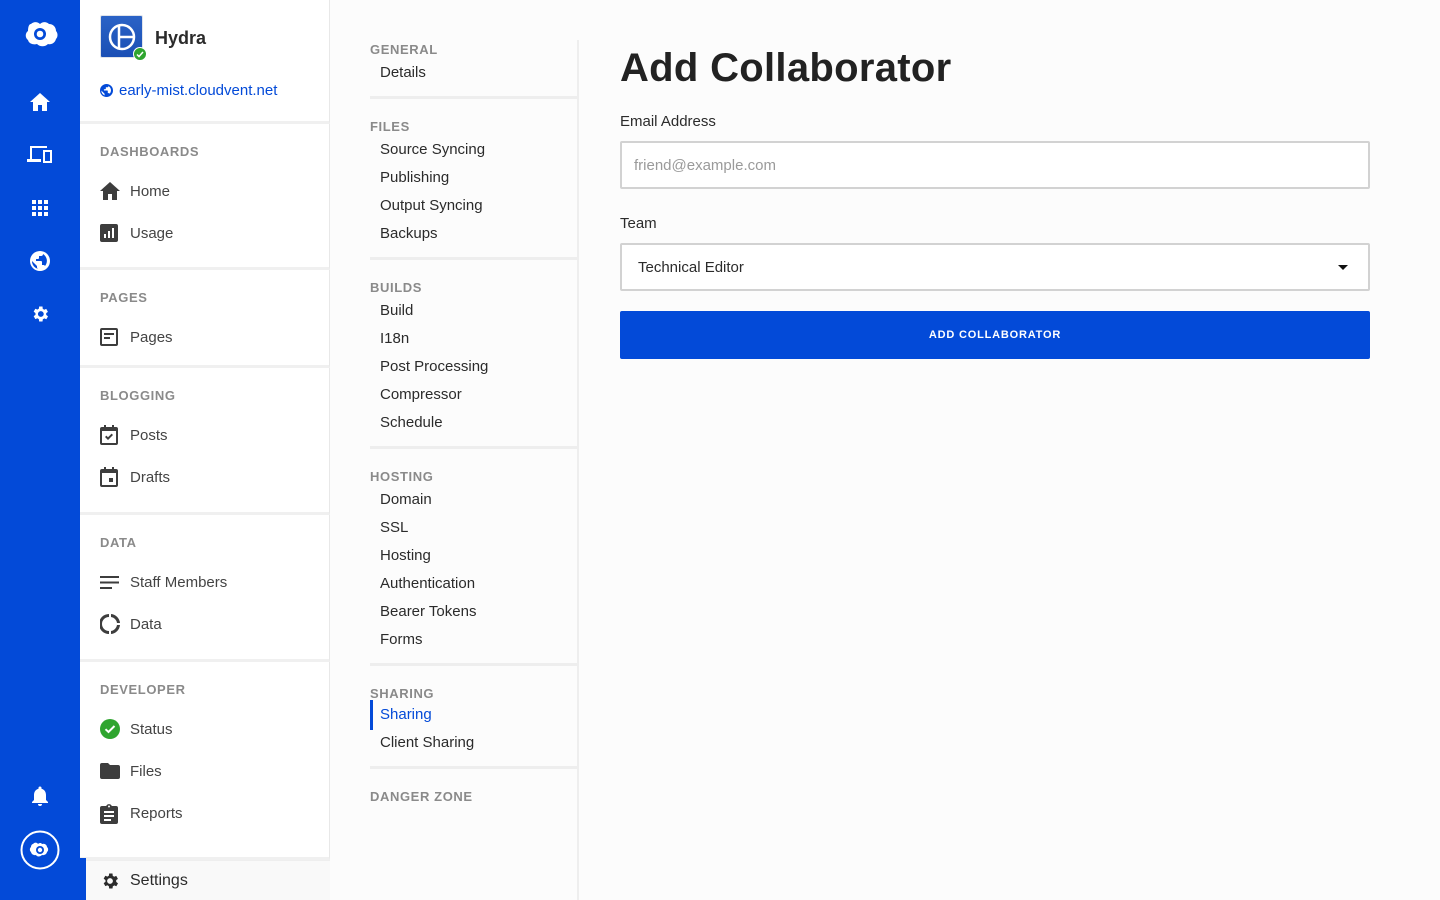 This screenshot has width=1440, height=900. I want to click on caret-down-icon, so click(1343, 267).